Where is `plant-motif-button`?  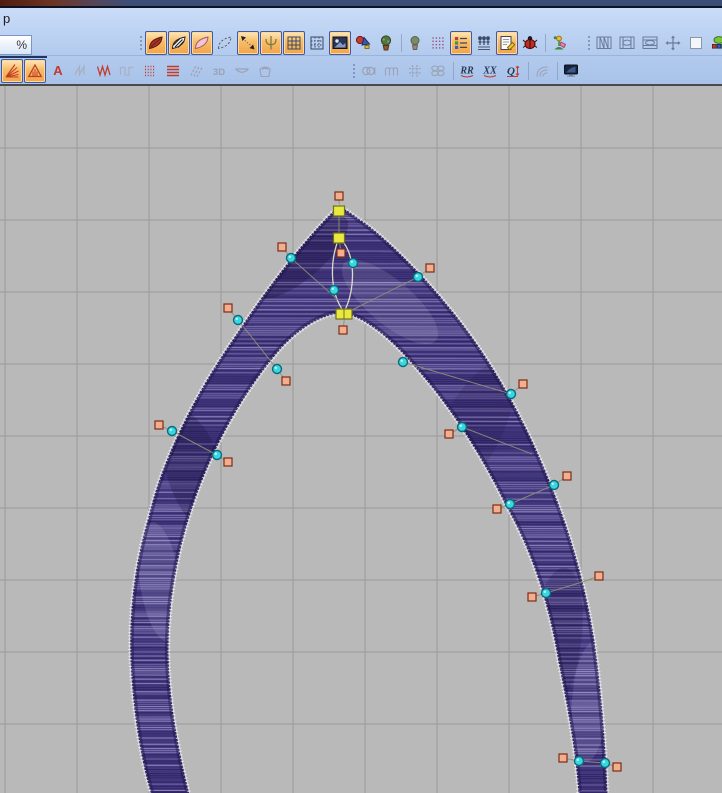 plant-motif-button is located at coordinates (415, 43).